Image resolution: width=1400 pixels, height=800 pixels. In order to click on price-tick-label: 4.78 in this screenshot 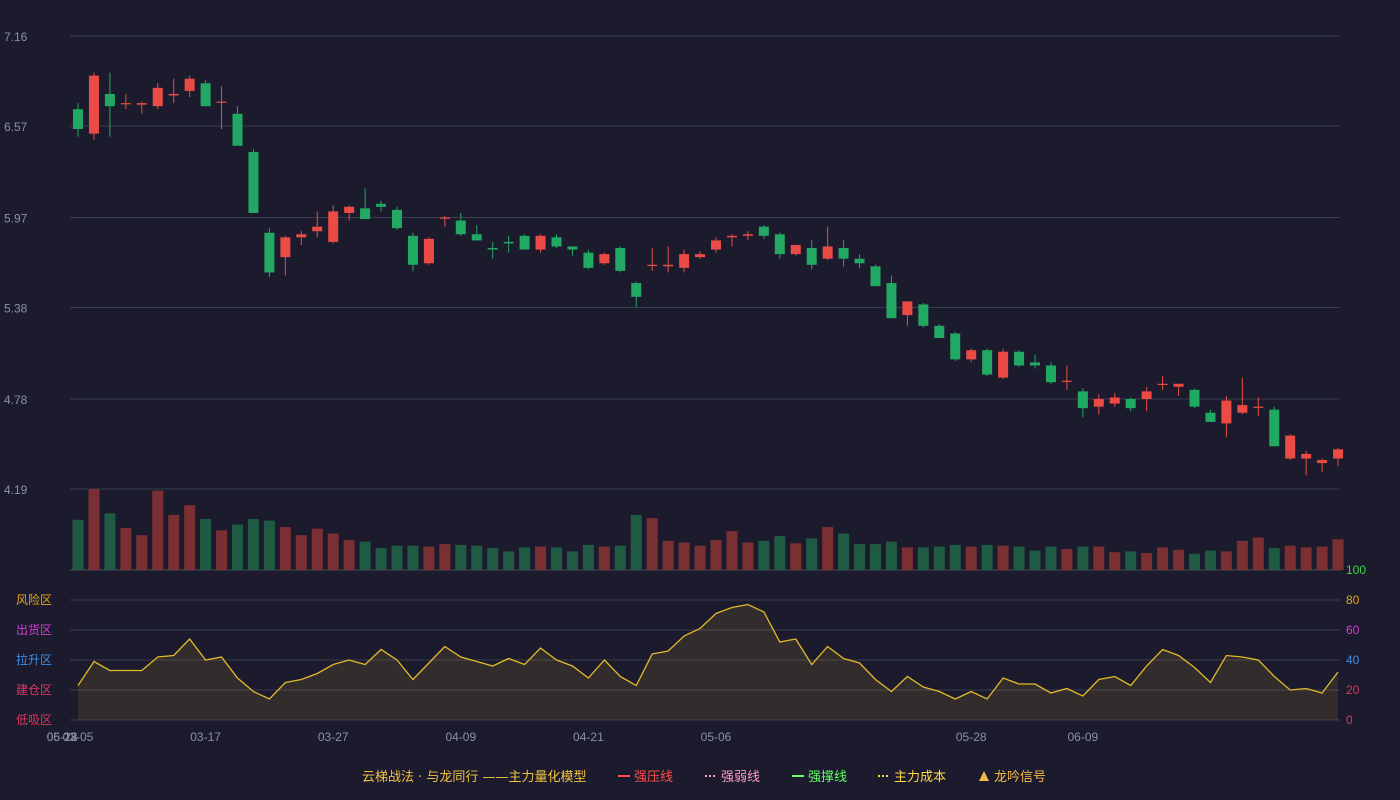, I will do `click(16, 400)`.